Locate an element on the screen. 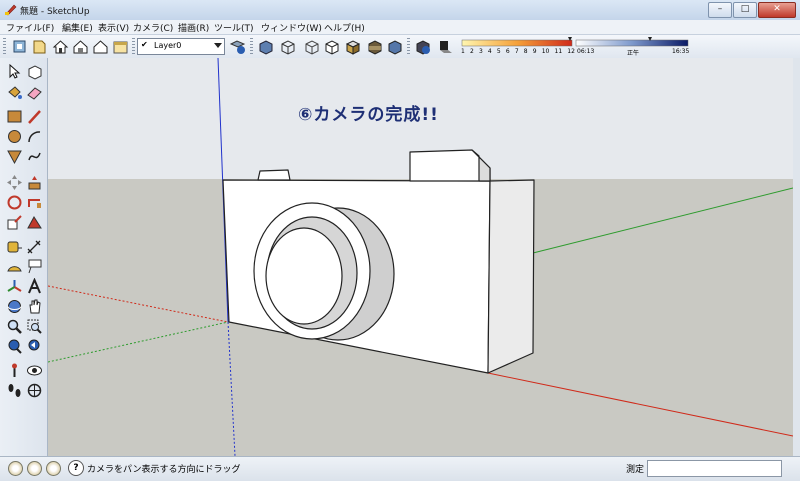 The height and width of the screenshot is (481, 800). title-bar: 無題 - SketchUp – □ ✕ is located at coordinates (400, 10).